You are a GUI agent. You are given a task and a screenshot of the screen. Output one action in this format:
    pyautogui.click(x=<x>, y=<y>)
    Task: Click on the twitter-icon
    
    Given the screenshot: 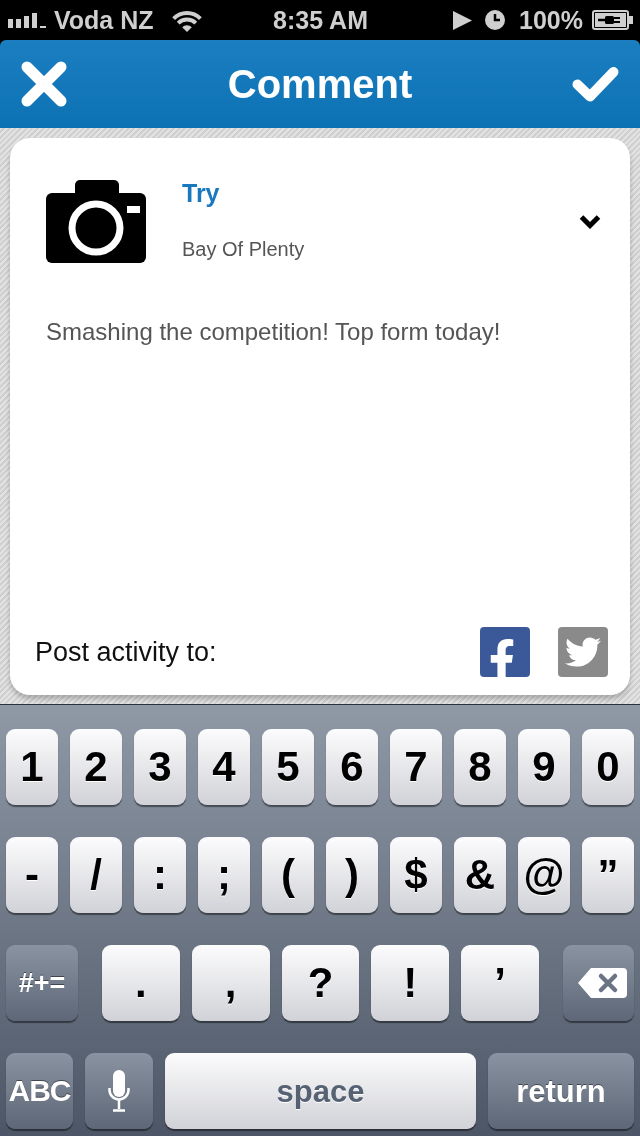 What is the action you would take?
    pyautogui.click(x=583, y=652)
    